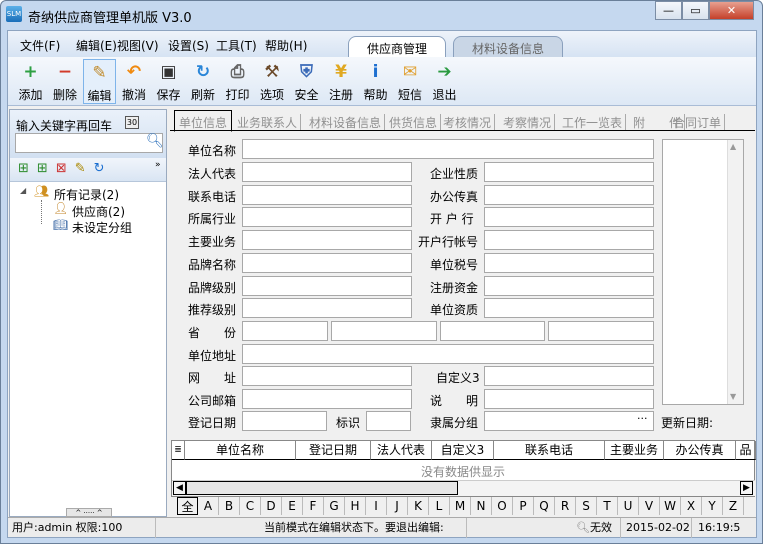  I want to click on alpha-filter-C: C, so click(250, 506).